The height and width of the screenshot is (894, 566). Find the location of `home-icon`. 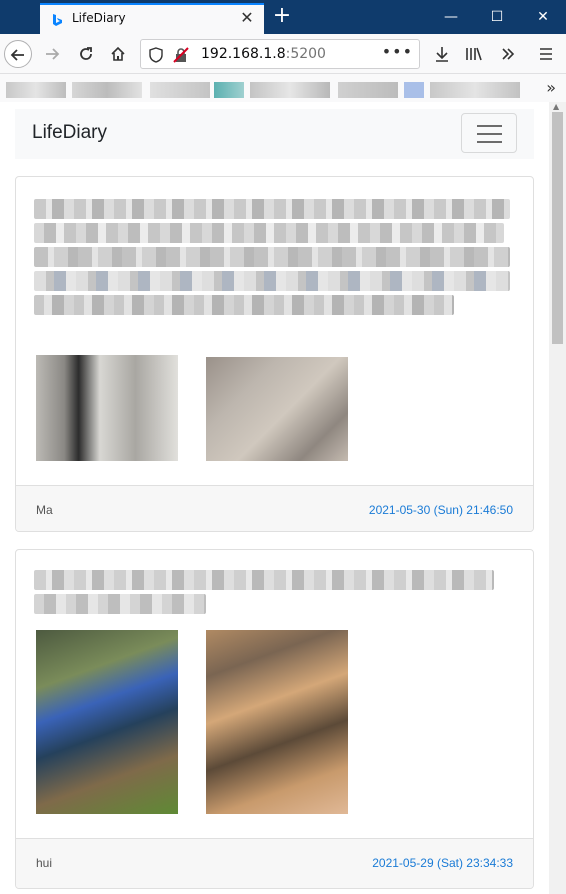

home-icon is located at coordinates (118, 53).